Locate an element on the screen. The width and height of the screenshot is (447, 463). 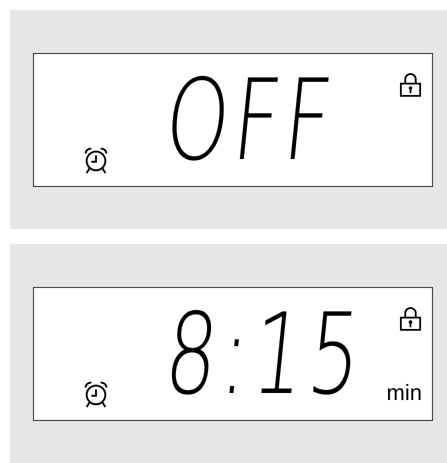
display-reading: 8:15 is located at coordinates (265, 355).